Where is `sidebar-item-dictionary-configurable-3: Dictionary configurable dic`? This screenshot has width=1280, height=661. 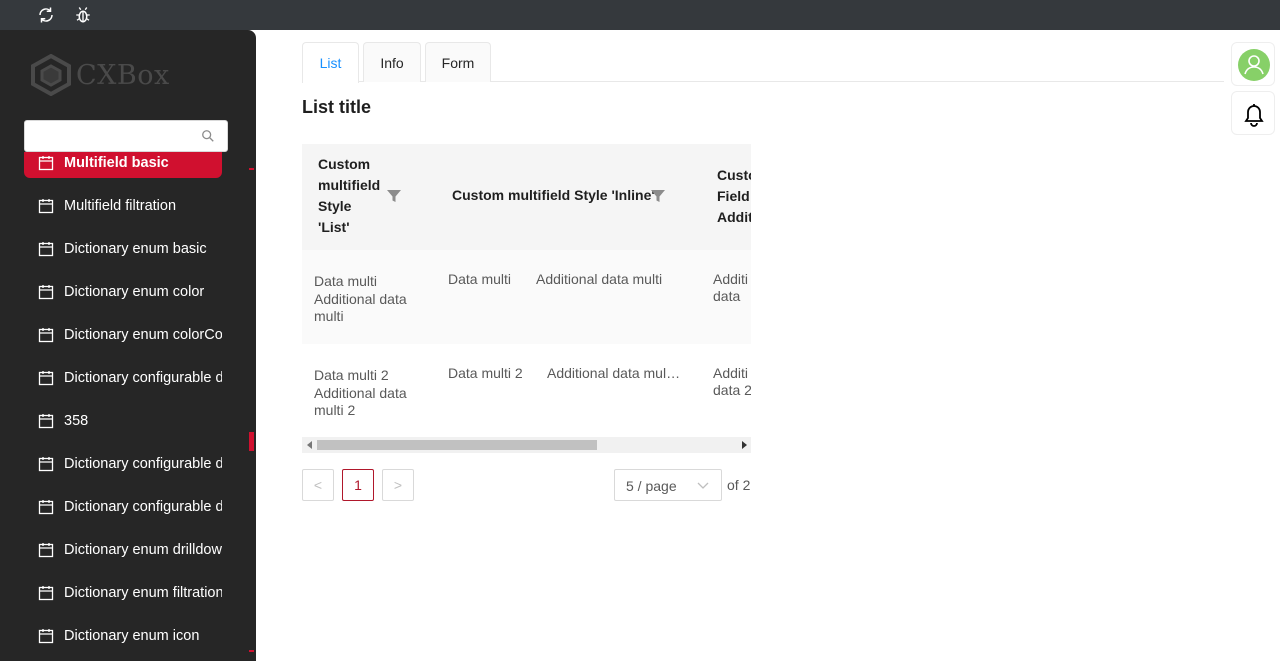
sidebar-item-dictionary-configurable-3: Dictionary configurable dic is located at coordinates (123, 507).